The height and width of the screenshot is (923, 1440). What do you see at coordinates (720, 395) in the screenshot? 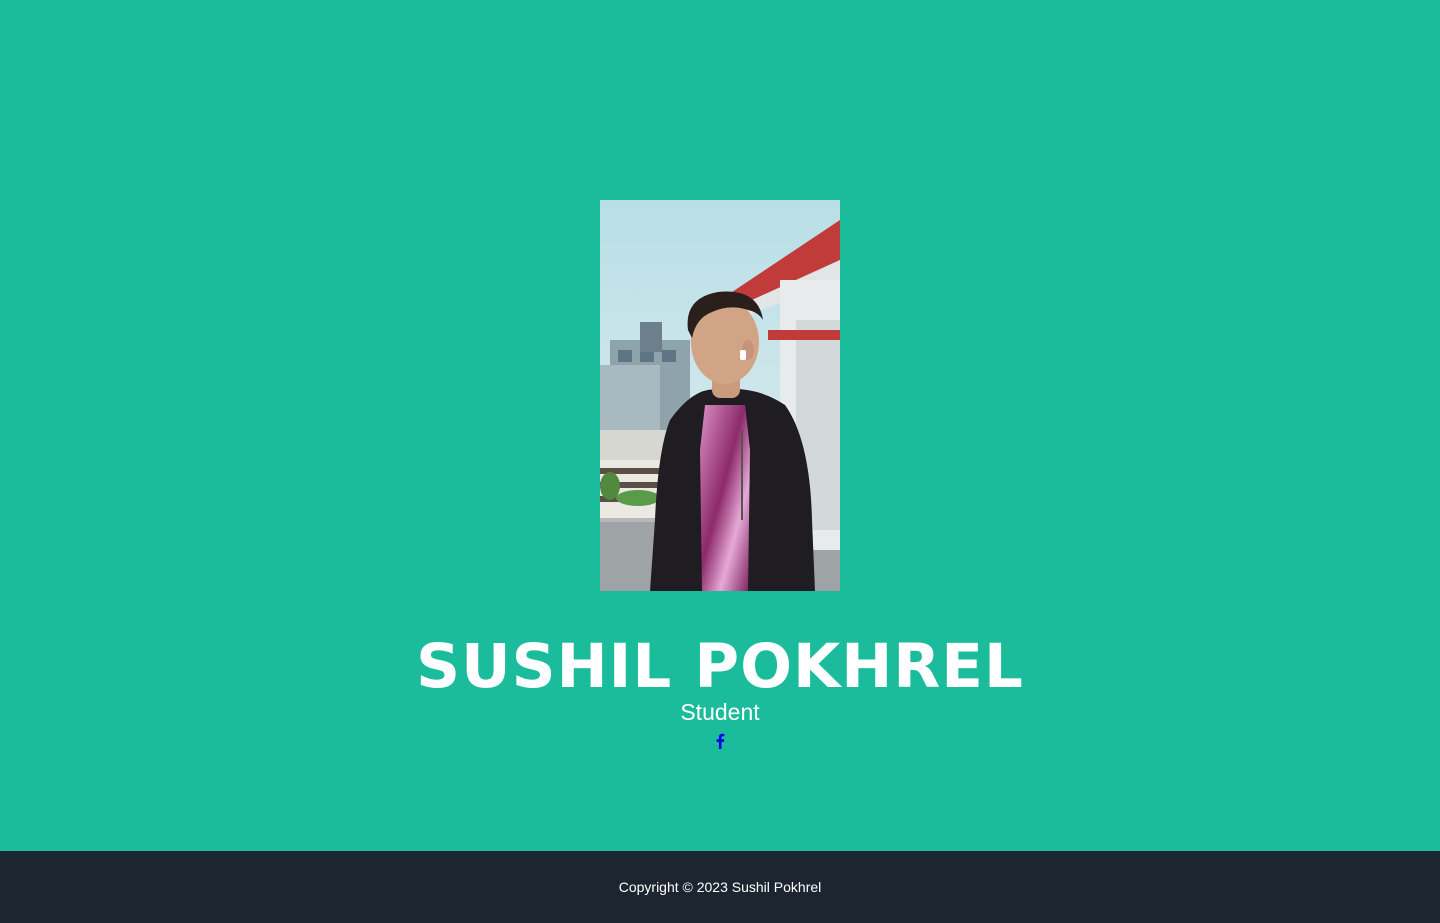
I see `profile-photo` at bounding box center [720, 395].